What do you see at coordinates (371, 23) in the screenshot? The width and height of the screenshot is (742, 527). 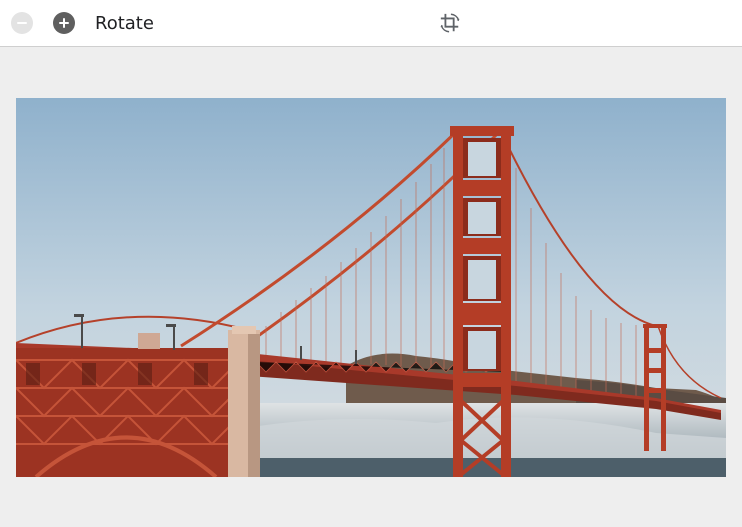 I see `toolbar: Rotate` at bounding box center [371, 23].